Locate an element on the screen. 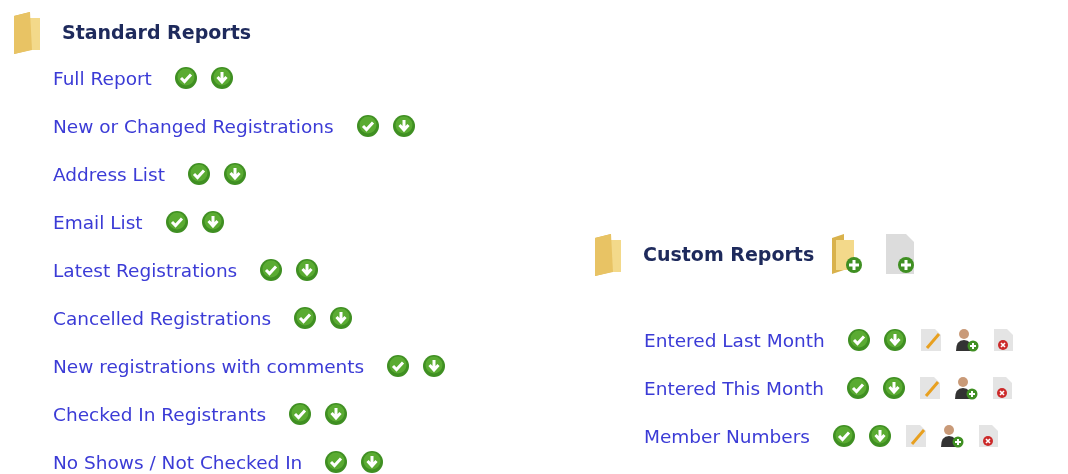 This screenshot has height=474, width=1068. report-link: New registrations with comments is located at coordinates (209, 366).